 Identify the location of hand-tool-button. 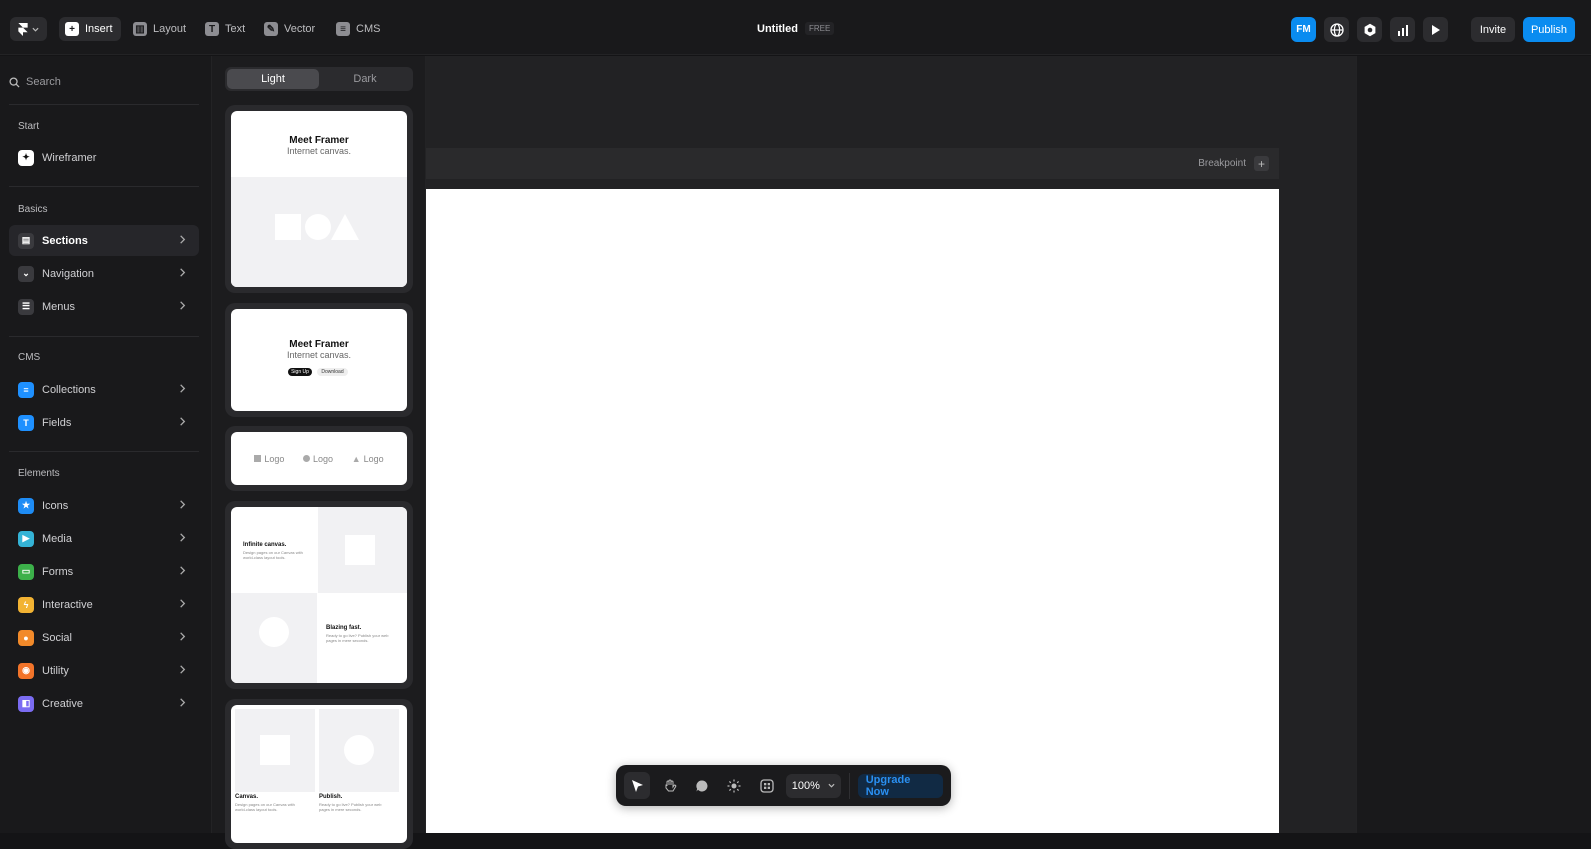
(669, 785).